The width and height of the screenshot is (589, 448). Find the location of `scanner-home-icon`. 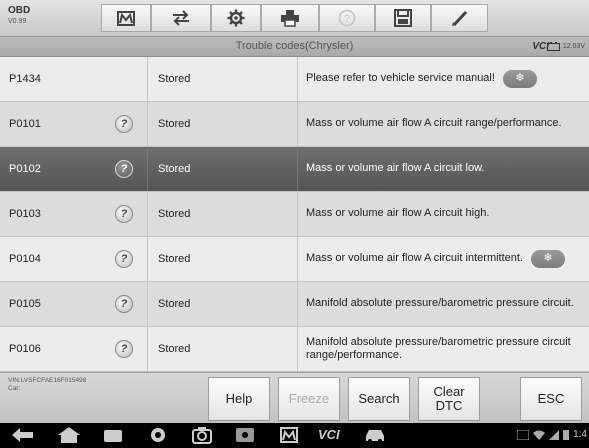

scanner-home-icon is located at coordinates (289, 435).